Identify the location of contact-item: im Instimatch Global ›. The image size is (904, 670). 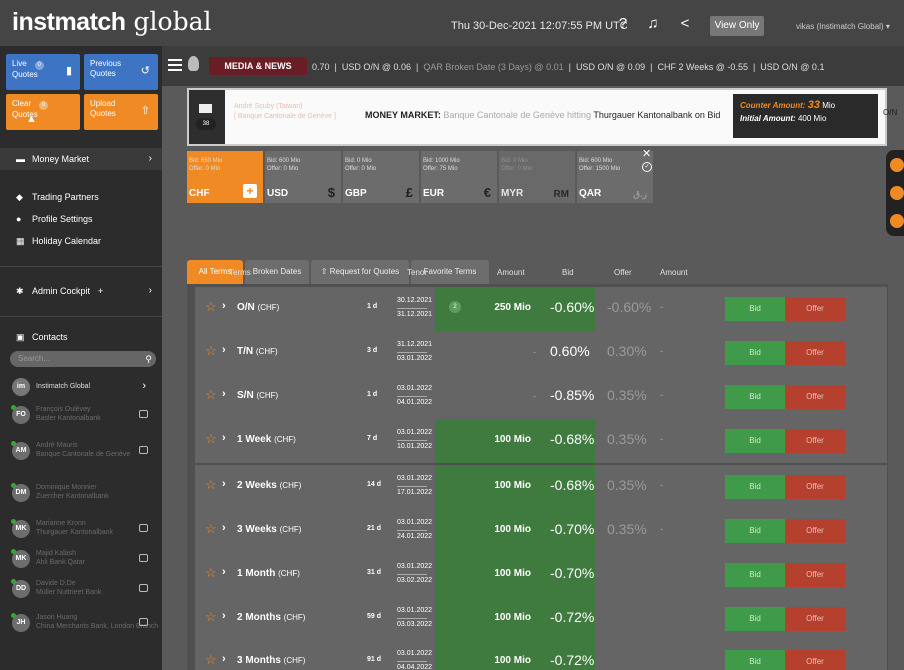
(83, 387).